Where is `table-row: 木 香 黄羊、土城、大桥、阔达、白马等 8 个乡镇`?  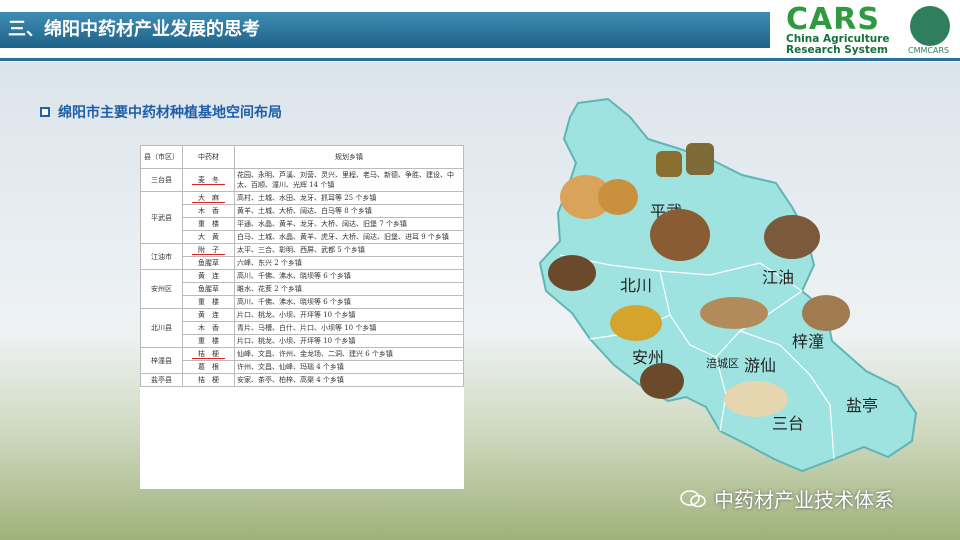
table-row: 木 香 黄羊、土城、大桥、阔达、白马等 8 个乡镇 is located at coordinates (302, 211).